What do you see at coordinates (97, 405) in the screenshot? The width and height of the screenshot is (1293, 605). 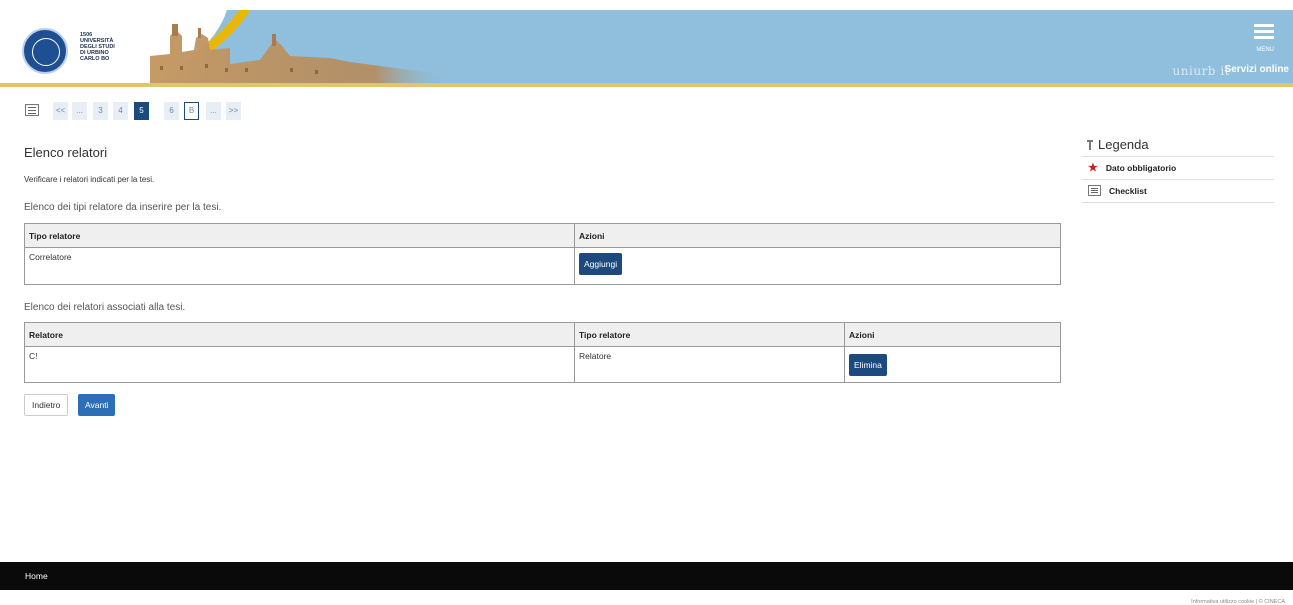 I see `next-button: Avanti` at bounding box center [97, 405].